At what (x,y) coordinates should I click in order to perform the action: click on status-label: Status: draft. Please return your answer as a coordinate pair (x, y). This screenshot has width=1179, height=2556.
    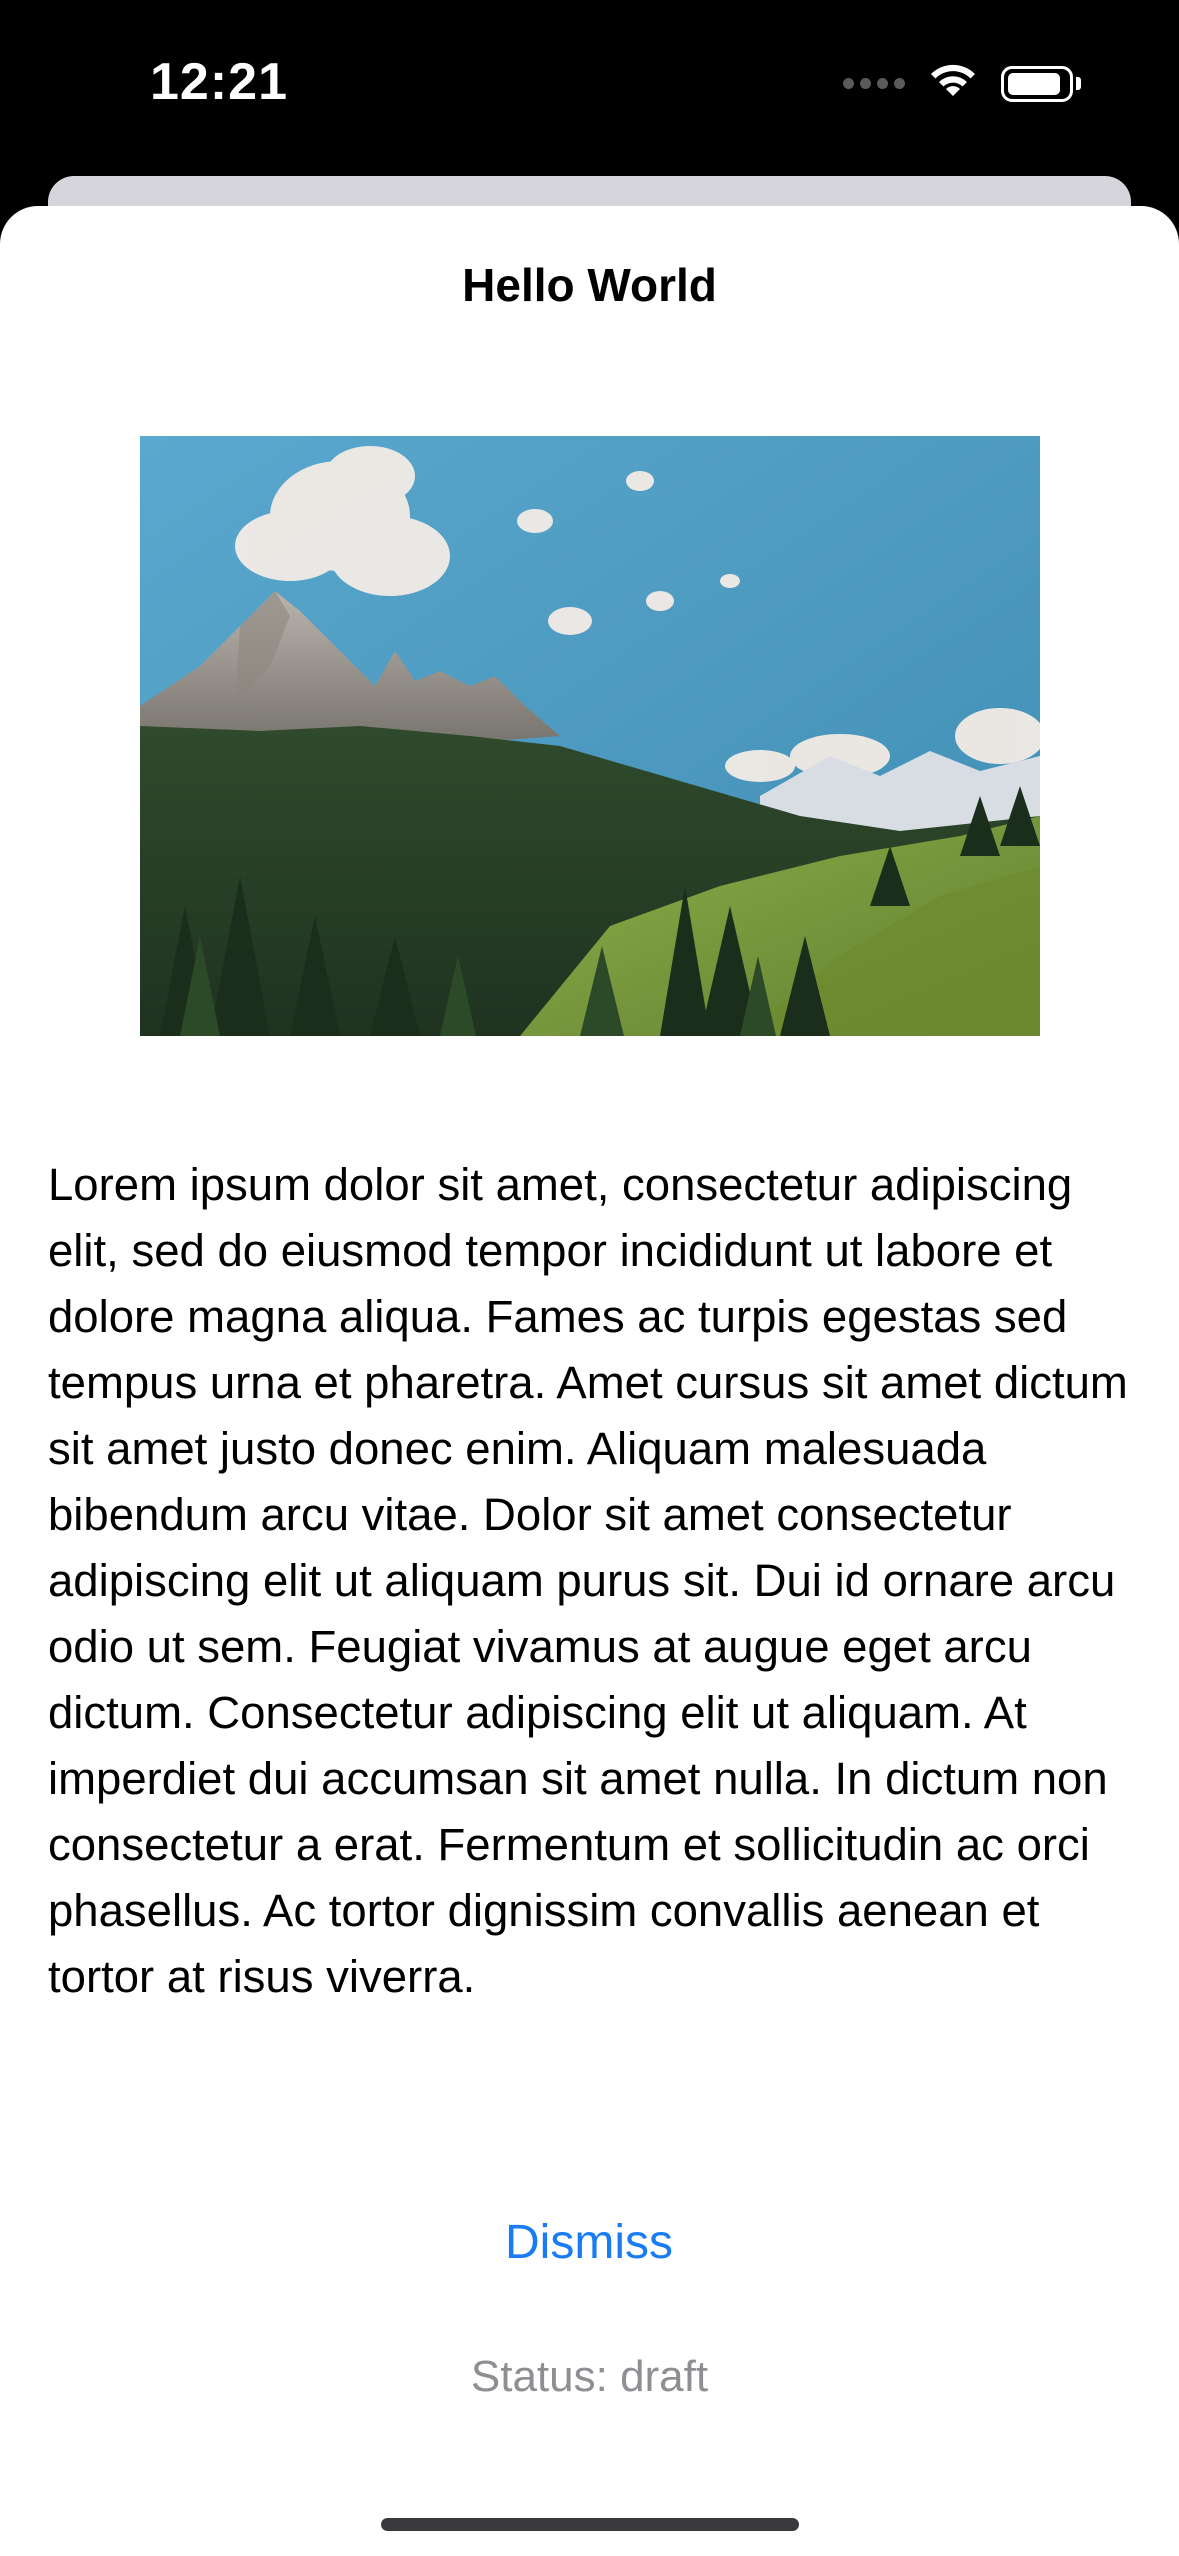
    Looking at the image, I should click on (589, 2376).